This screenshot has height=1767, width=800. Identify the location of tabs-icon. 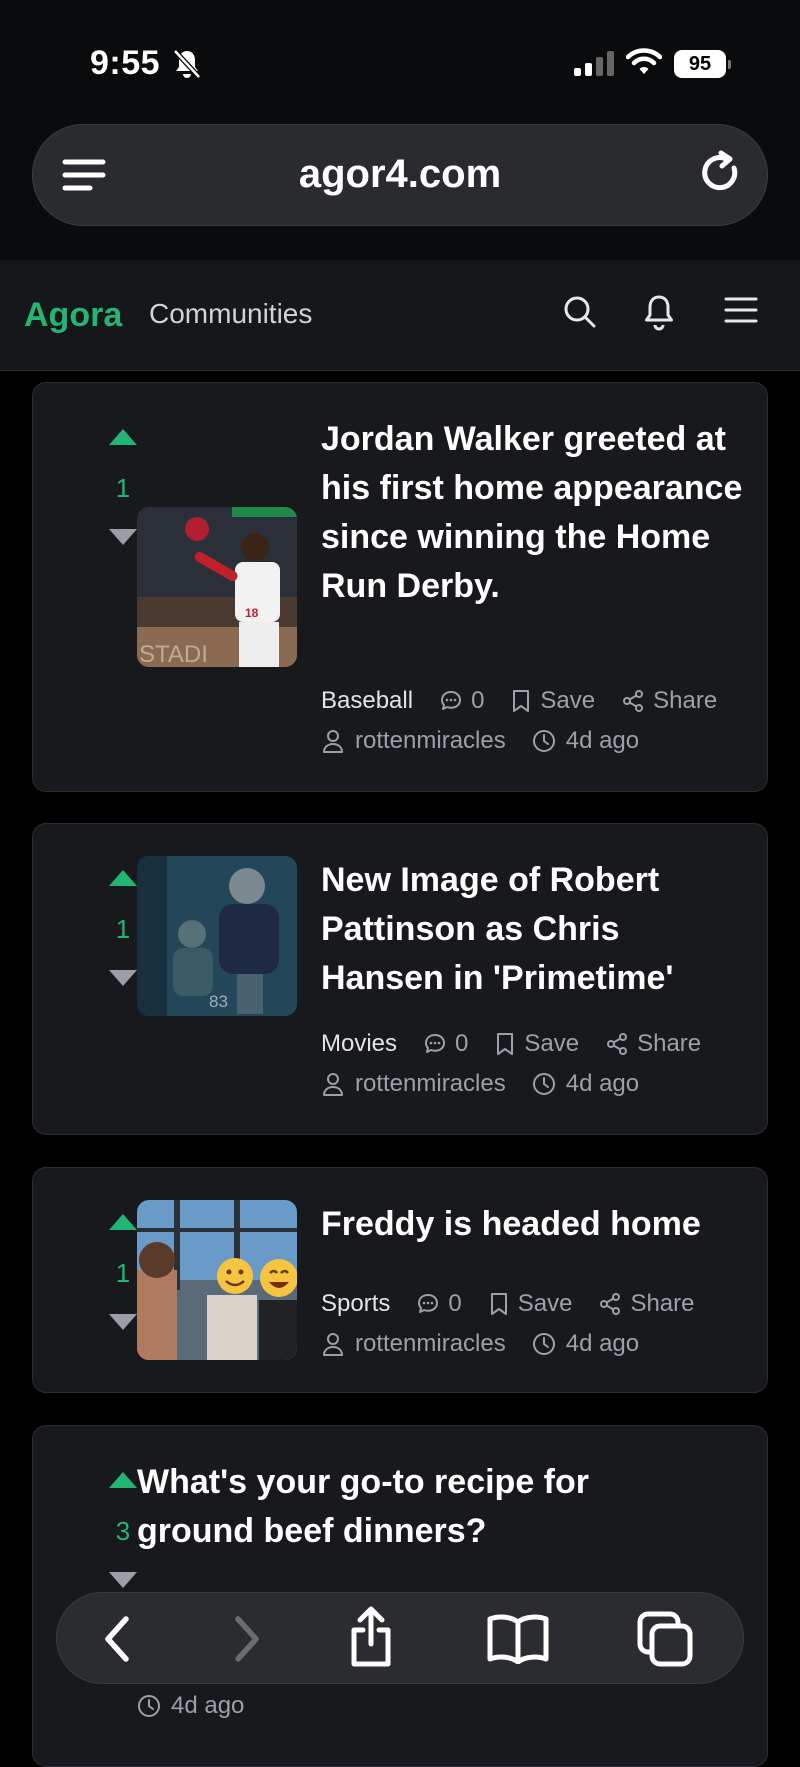
(666, 1639).